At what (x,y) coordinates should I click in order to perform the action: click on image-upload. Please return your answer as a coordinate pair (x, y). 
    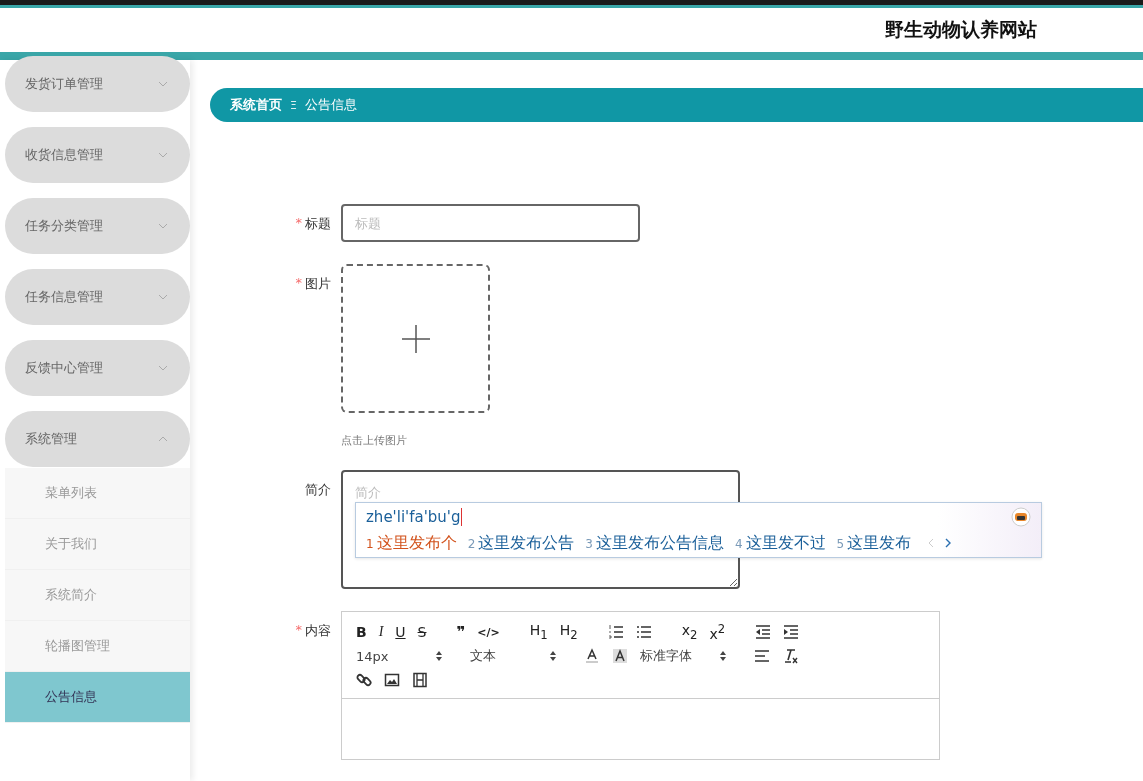
    Looking at the image, I should click on (415, 338).